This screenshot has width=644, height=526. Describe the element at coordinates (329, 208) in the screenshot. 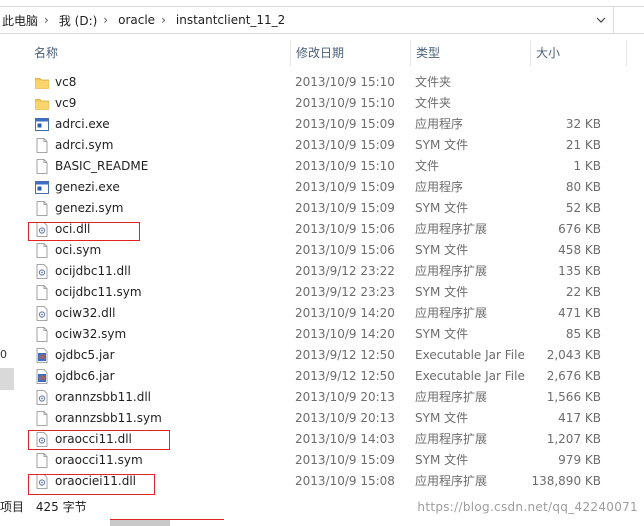

I see `file-row: genezi.sym 2013/10/9 15:09 SYM 文件 52 KB` at that location.